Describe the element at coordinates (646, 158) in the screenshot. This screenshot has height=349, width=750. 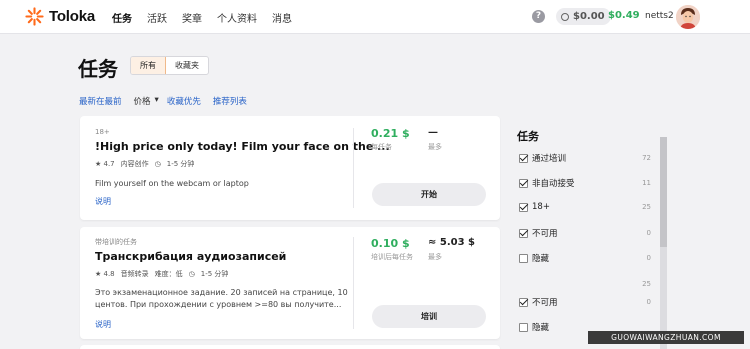
I see `filter-count: 72` at that location.